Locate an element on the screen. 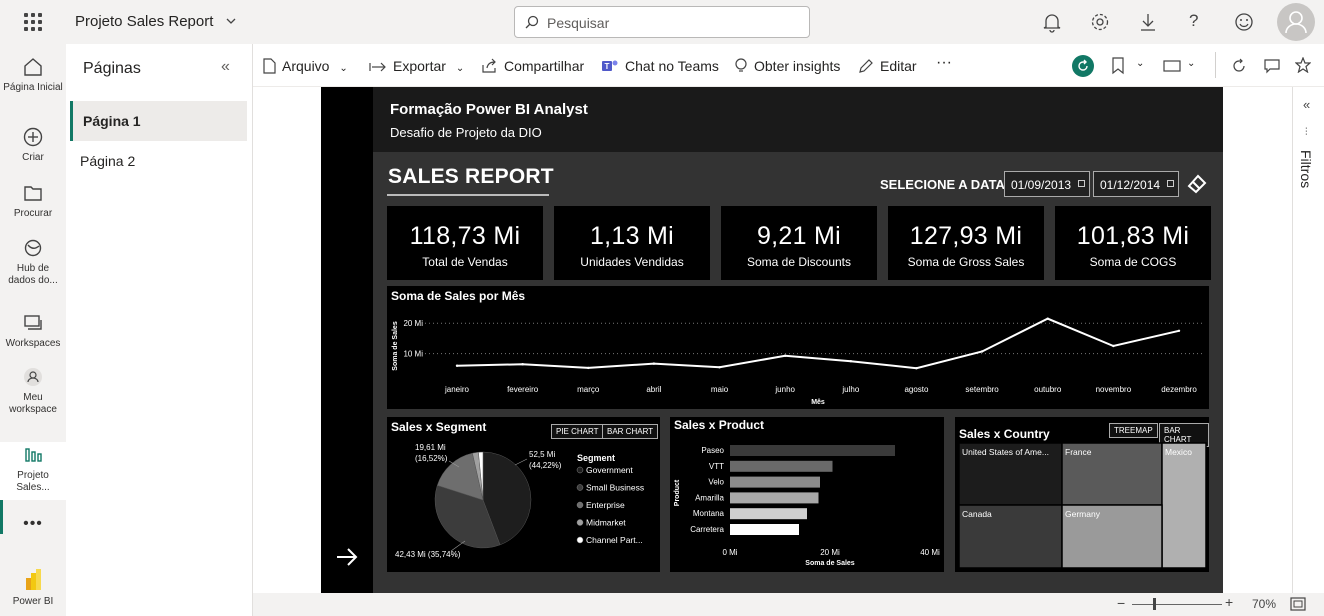 This screenshot has width=1324, height=616. more-icon: ••• is located at coordinates (33, 524).